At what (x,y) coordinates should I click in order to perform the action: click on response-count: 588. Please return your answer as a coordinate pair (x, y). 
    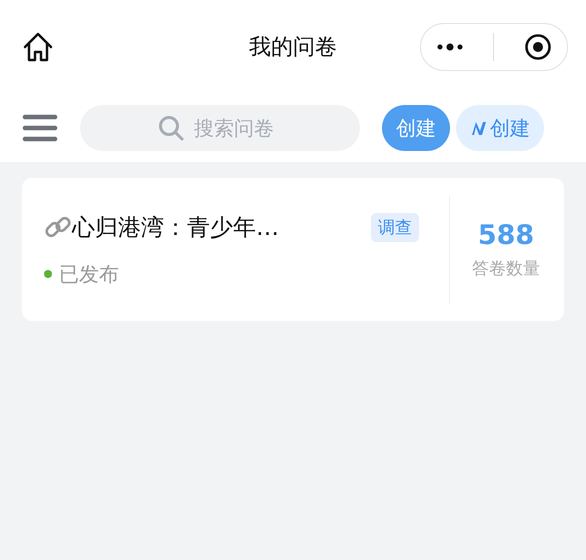
    Looking at the image, I should click on (506, 235).